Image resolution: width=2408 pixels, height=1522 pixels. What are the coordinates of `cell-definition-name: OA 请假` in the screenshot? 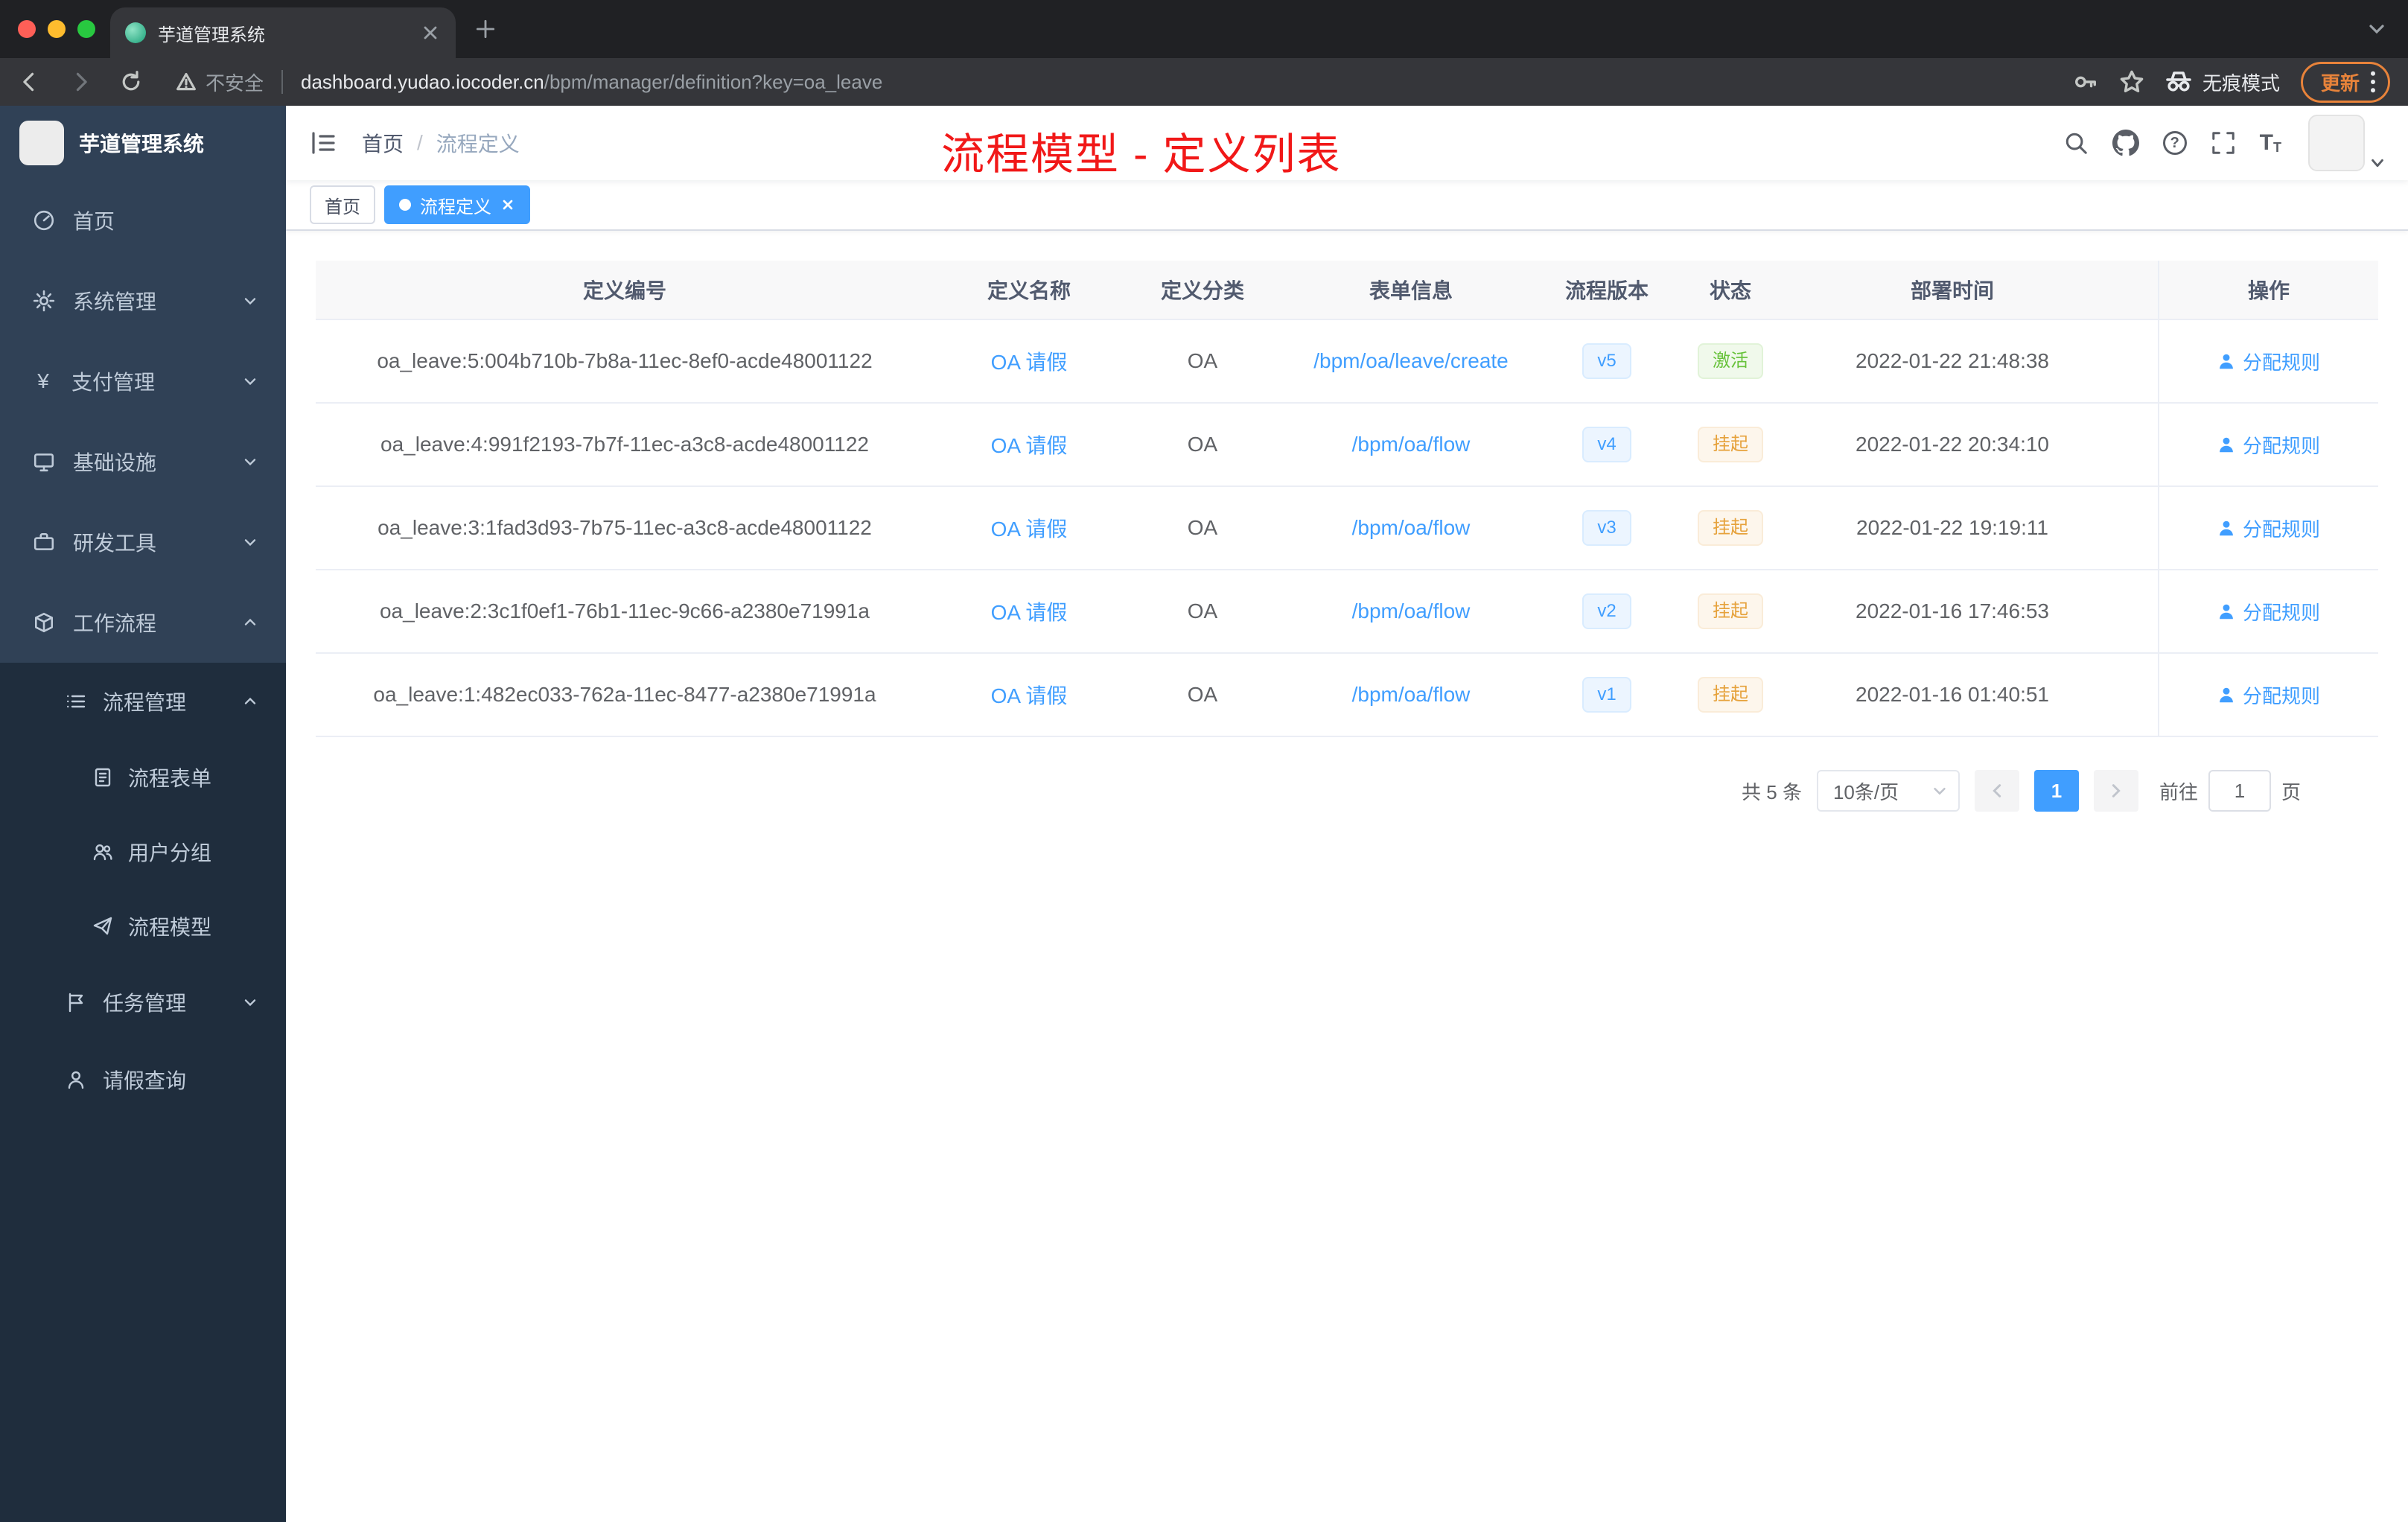 It's located at (1029, 528).